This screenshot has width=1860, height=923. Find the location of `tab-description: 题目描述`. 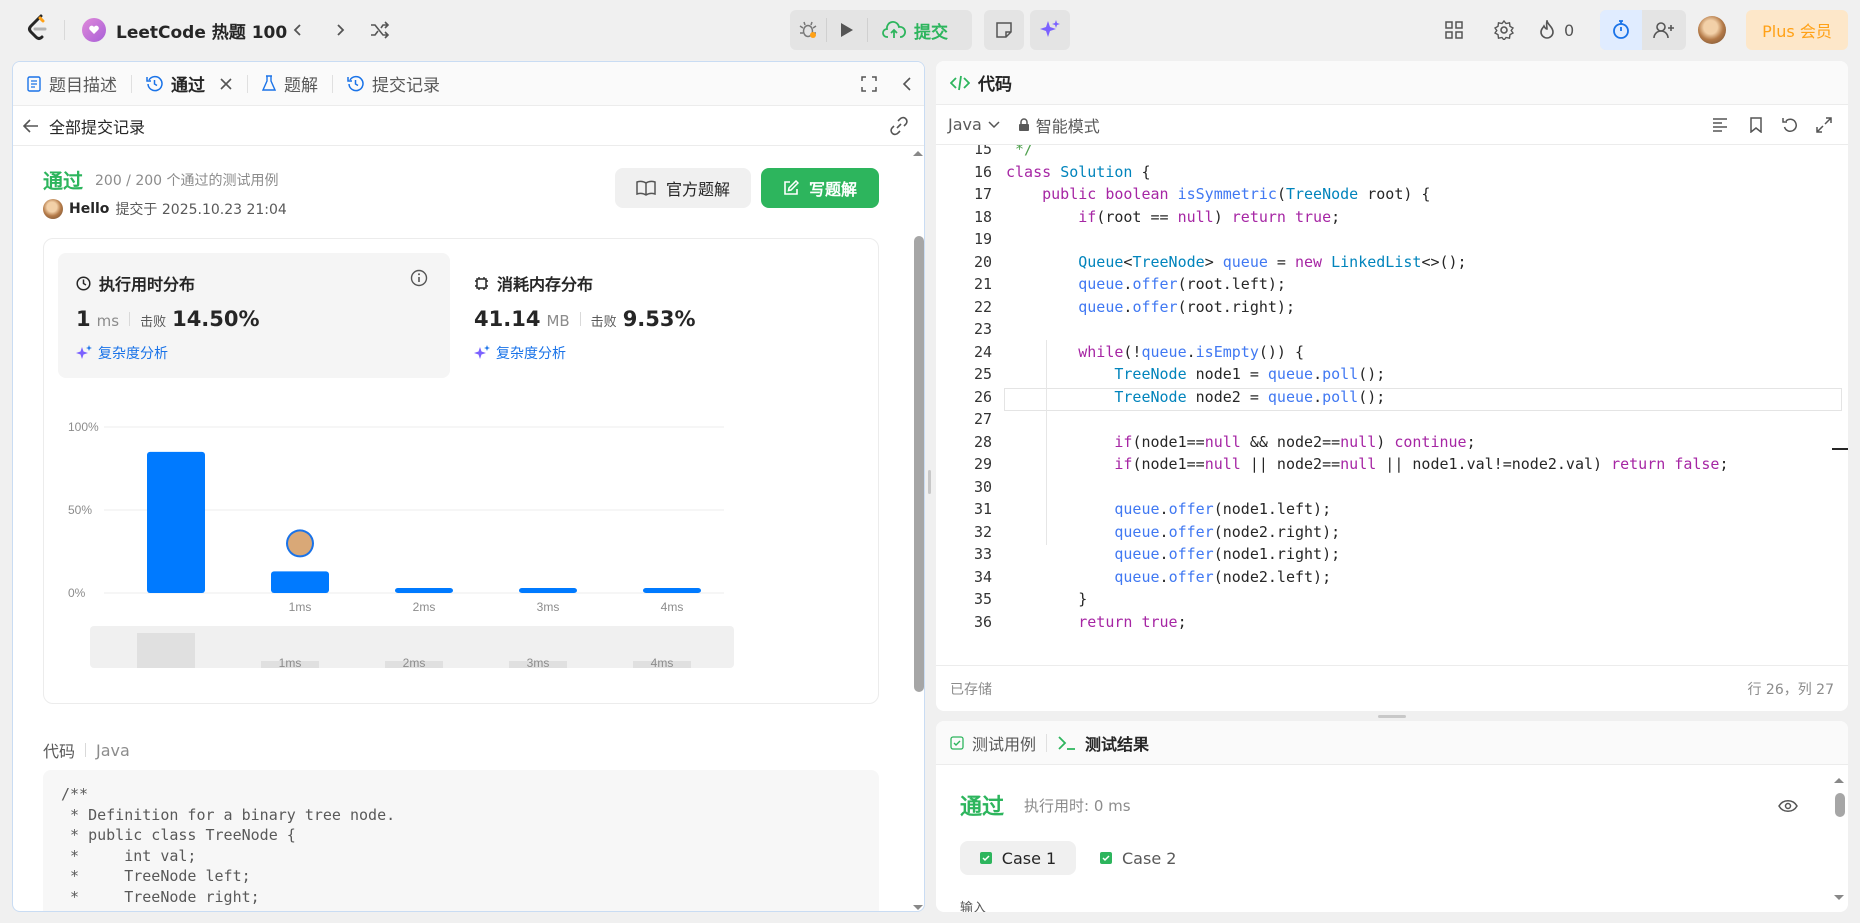

tab-description: 题目描述 is located at coordinates (72, 84).